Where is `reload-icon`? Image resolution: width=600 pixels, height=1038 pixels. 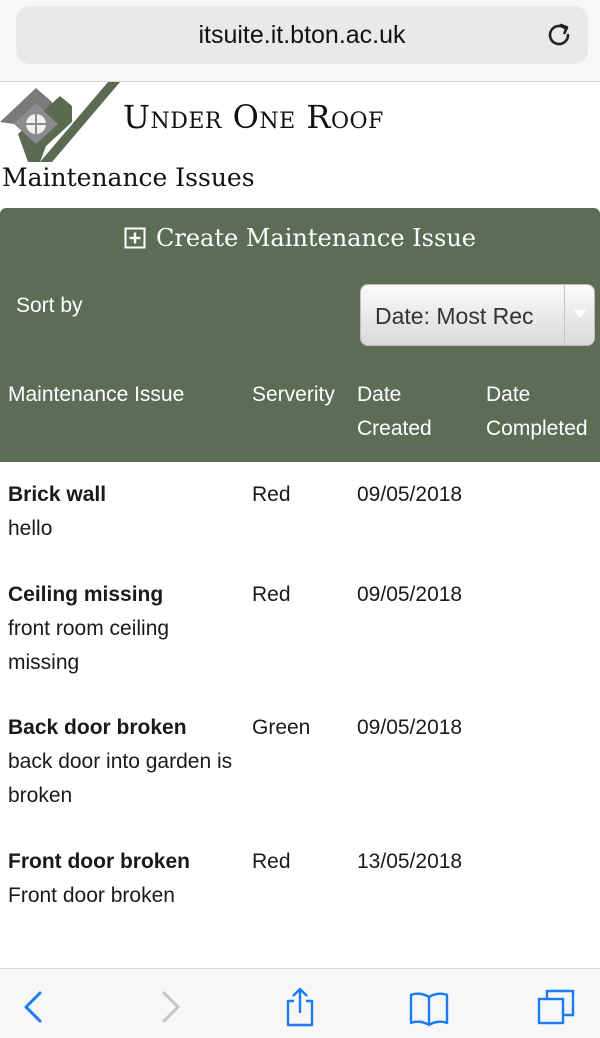 reload-icon is located at coordinates (559, 35).